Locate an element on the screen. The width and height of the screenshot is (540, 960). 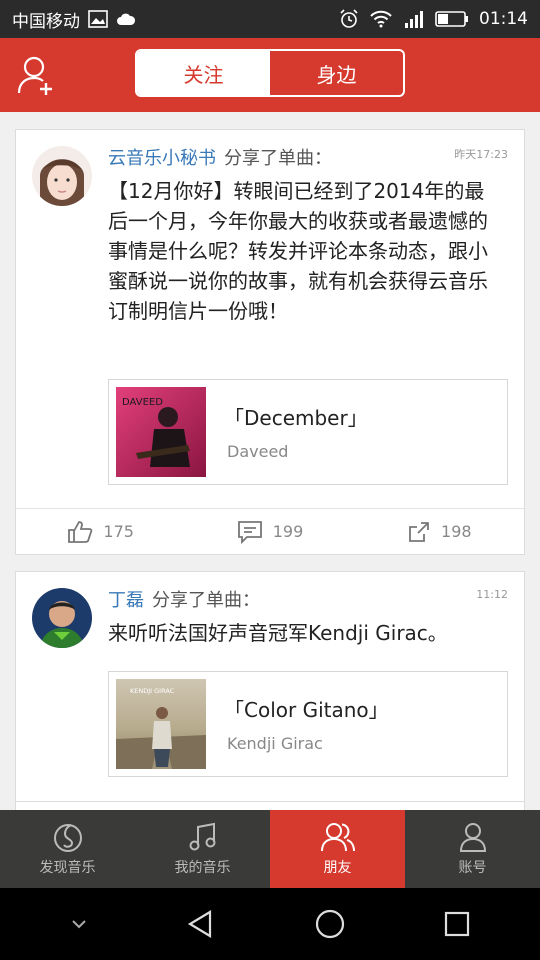
song-artist: Kendji Girac is located at coordinates (275, 743).